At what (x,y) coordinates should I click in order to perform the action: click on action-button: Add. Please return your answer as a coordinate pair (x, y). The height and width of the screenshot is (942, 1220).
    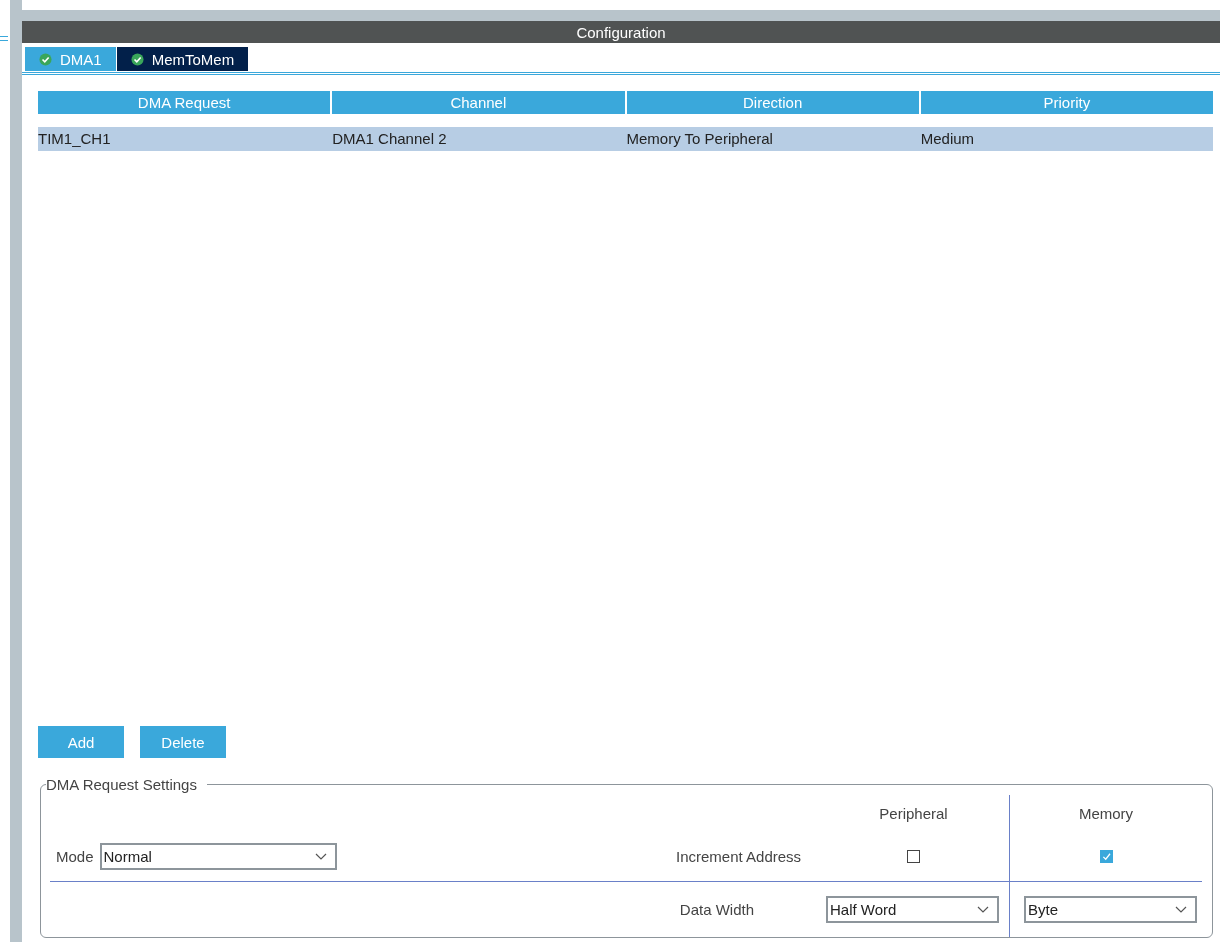
    Looking at the image, I should click on (81, 742).